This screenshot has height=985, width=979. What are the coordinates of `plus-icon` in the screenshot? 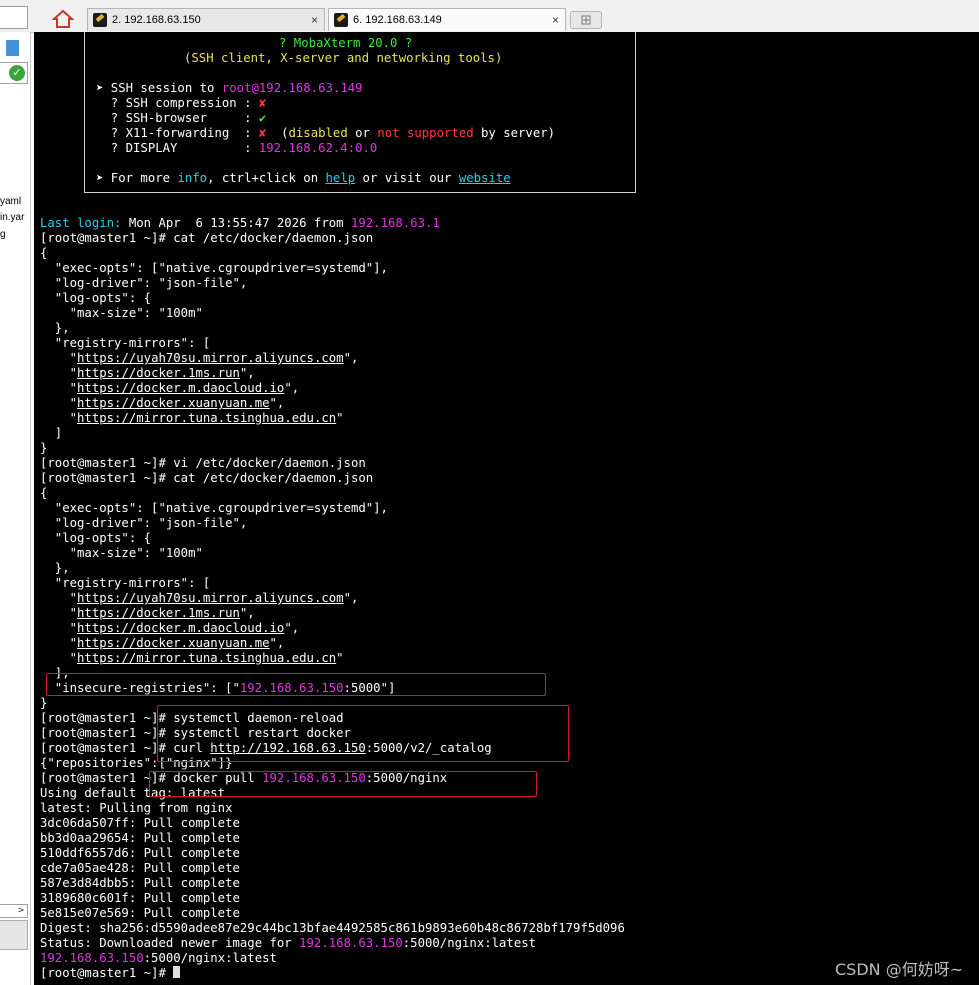 It's located at (586, 20).